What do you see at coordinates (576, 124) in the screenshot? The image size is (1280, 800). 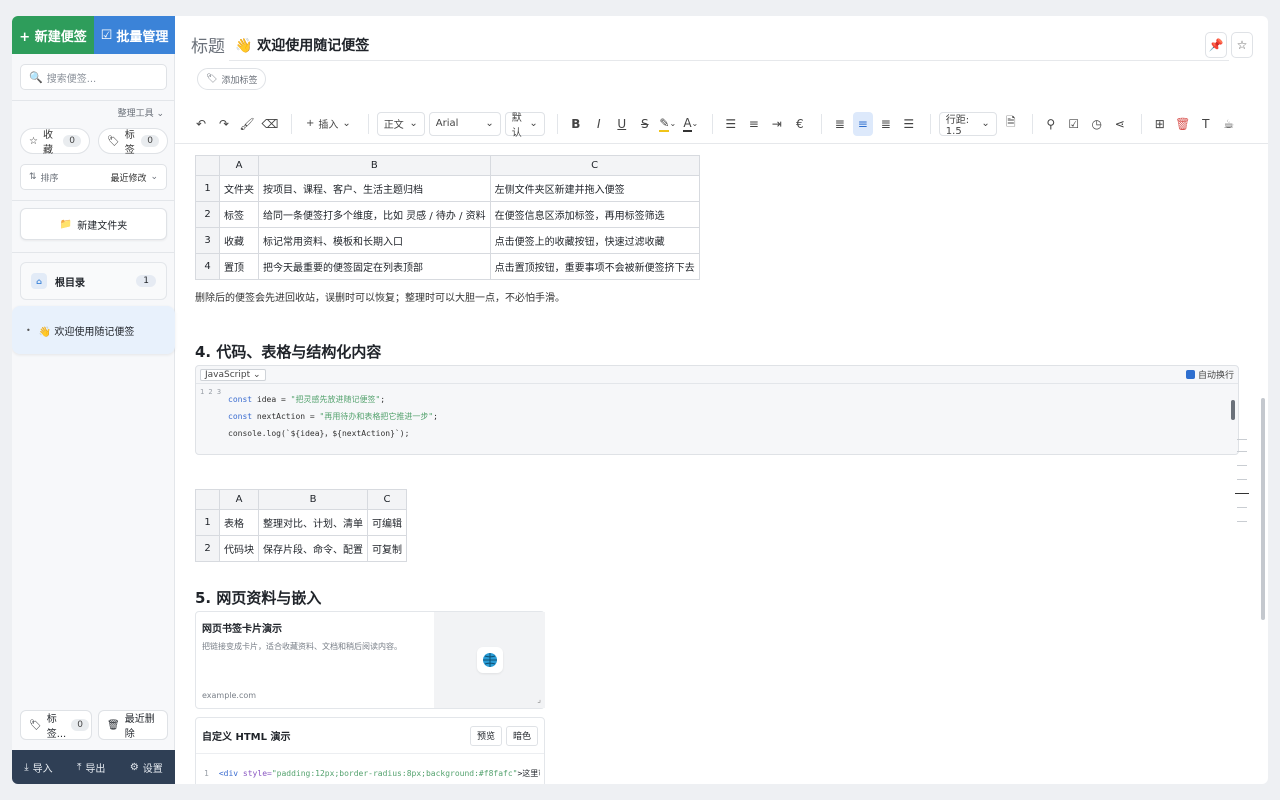 I see `bold-button: B` at bounding box center [576, 124].